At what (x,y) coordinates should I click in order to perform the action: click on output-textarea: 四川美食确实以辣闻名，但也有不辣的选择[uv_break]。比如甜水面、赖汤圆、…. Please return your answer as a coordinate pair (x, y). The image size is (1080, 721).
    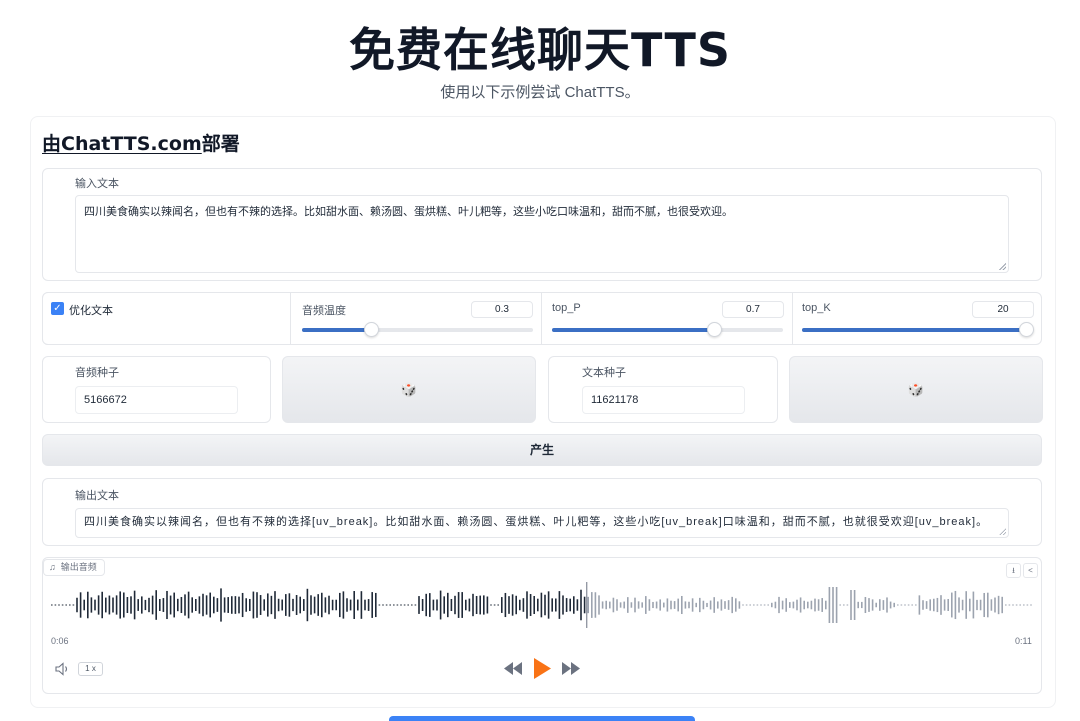
    Looking at the image, I should click on (542, 523).